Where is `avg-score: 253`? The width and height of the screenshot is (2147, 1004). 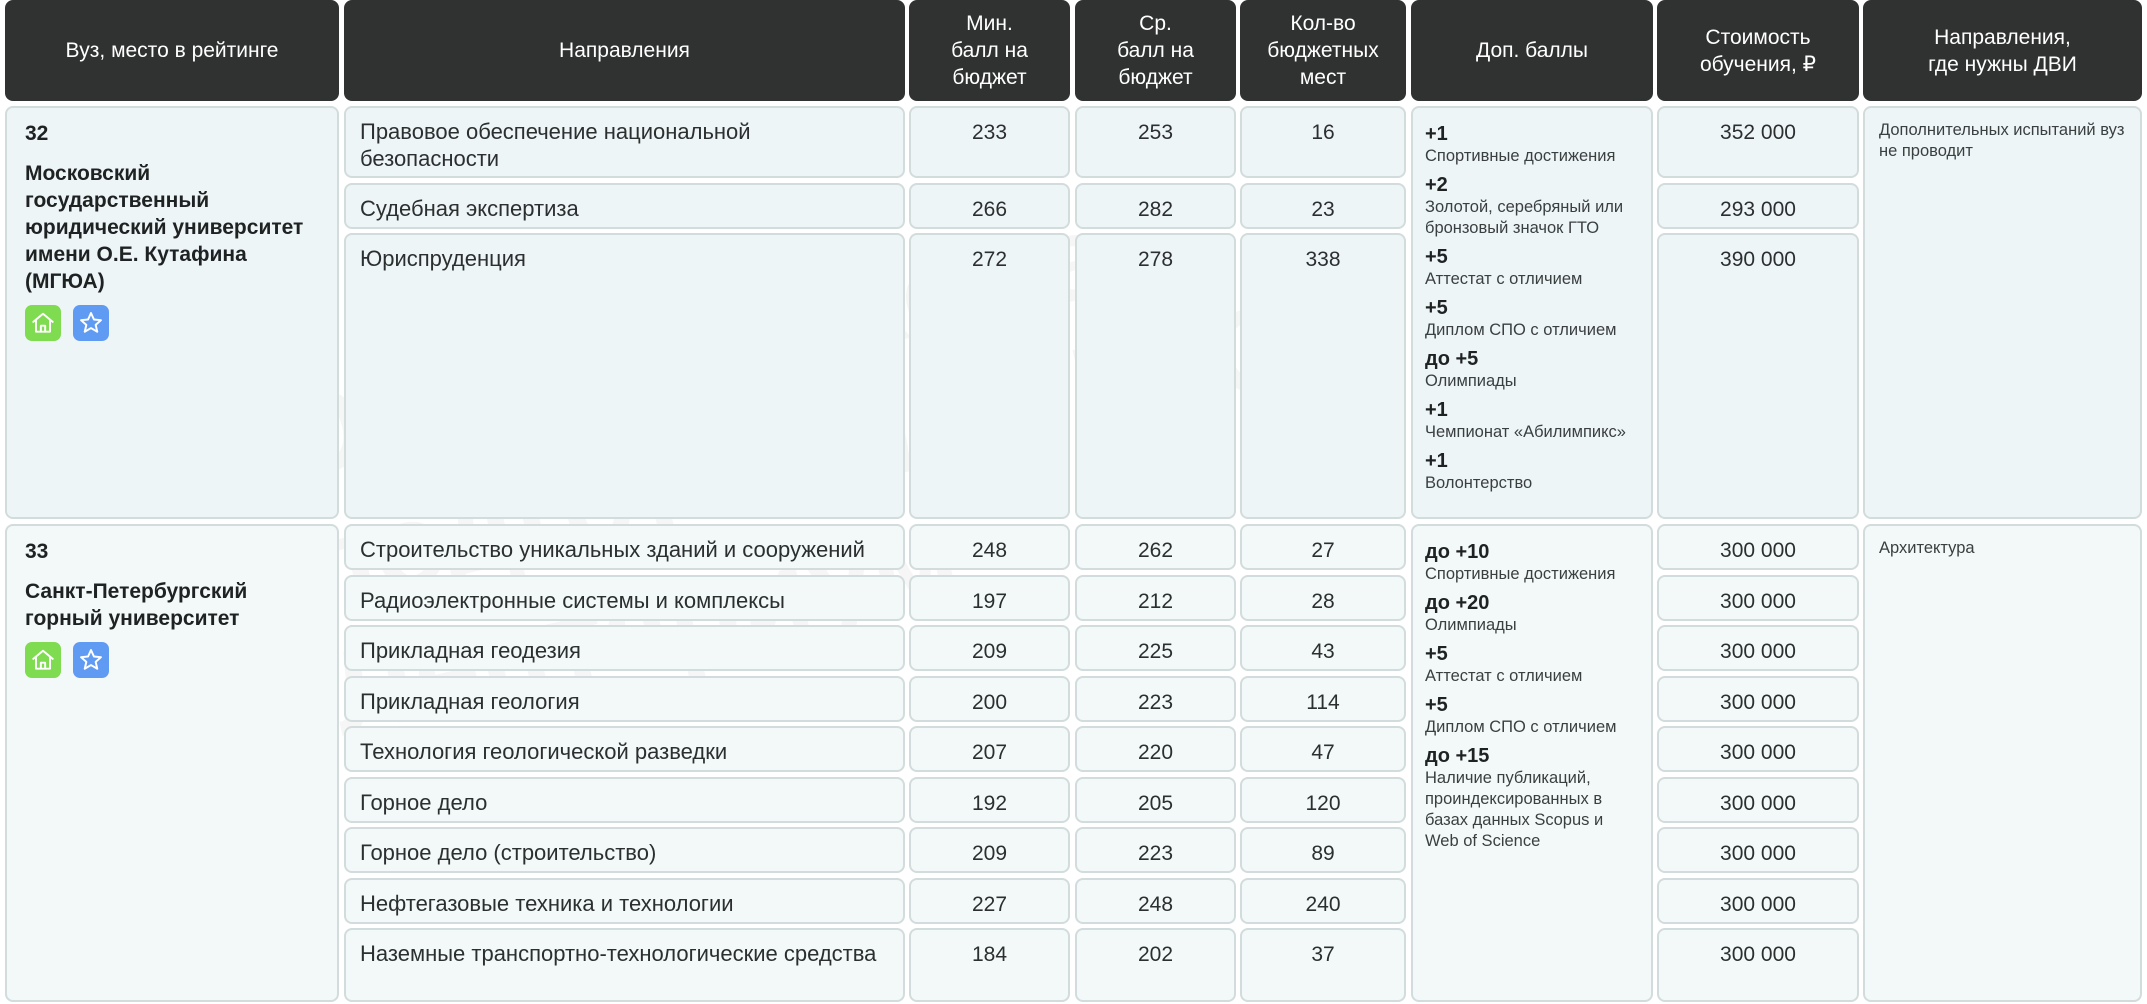 avg-score: 253 is located at coordinates (1155, 132).